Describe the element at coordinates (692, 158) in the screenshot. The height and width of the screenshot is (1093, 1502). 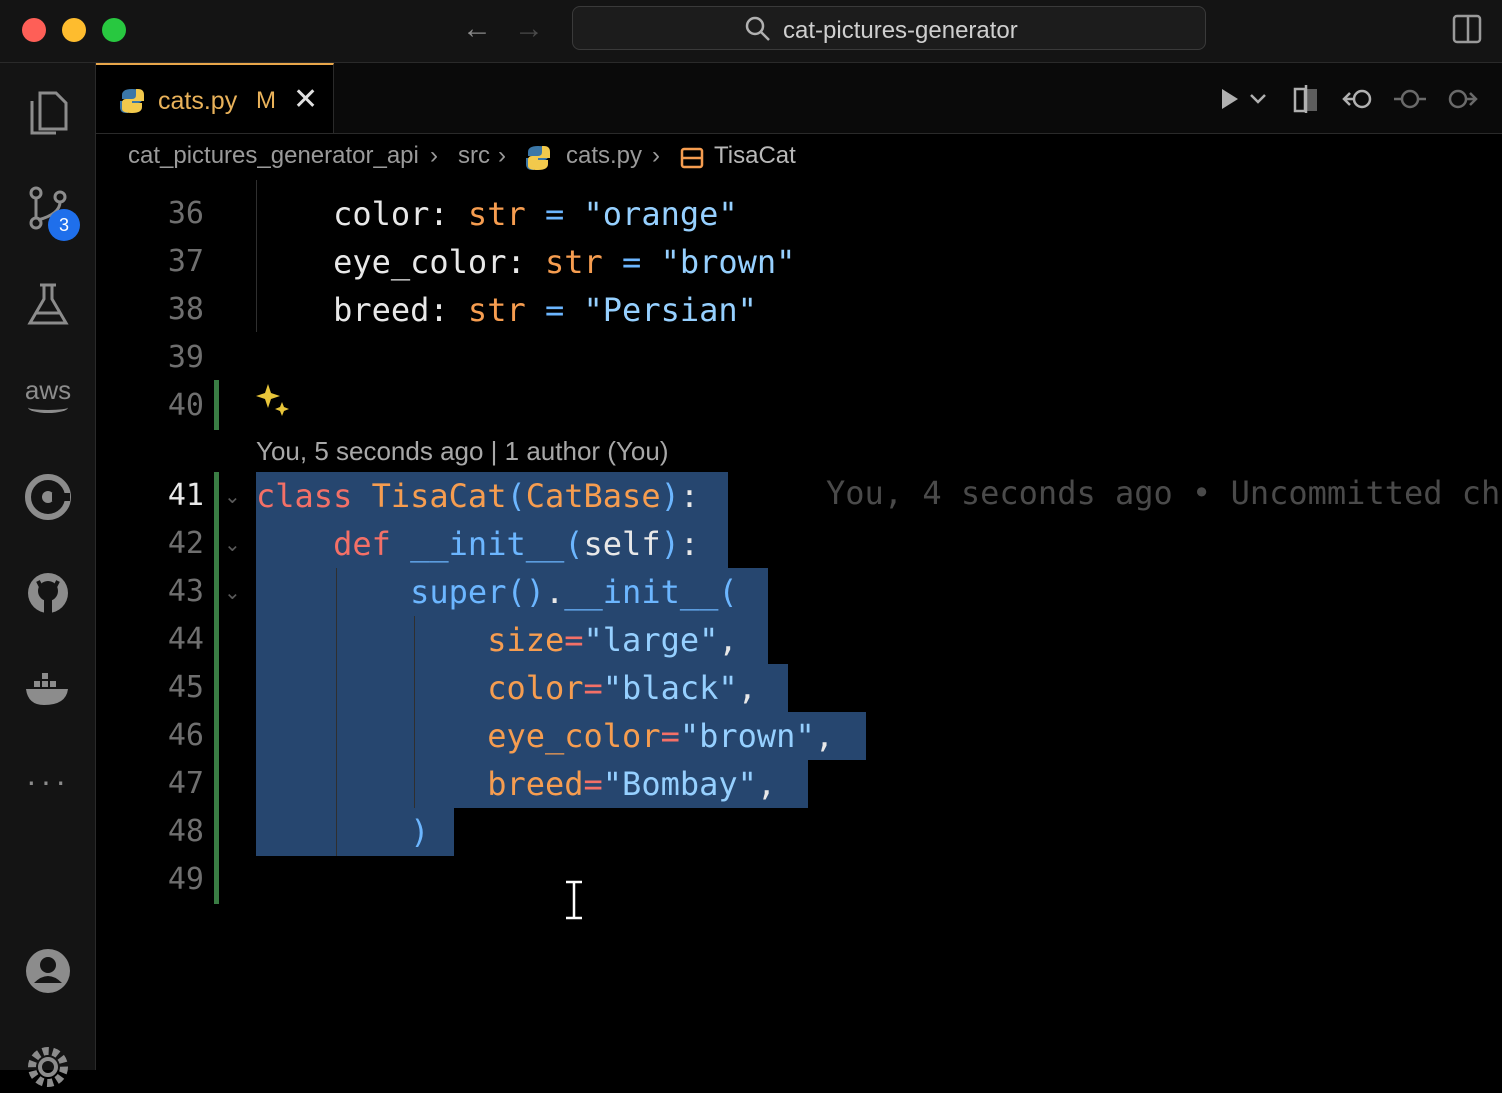
I see `class-symbol-icon` at that location.